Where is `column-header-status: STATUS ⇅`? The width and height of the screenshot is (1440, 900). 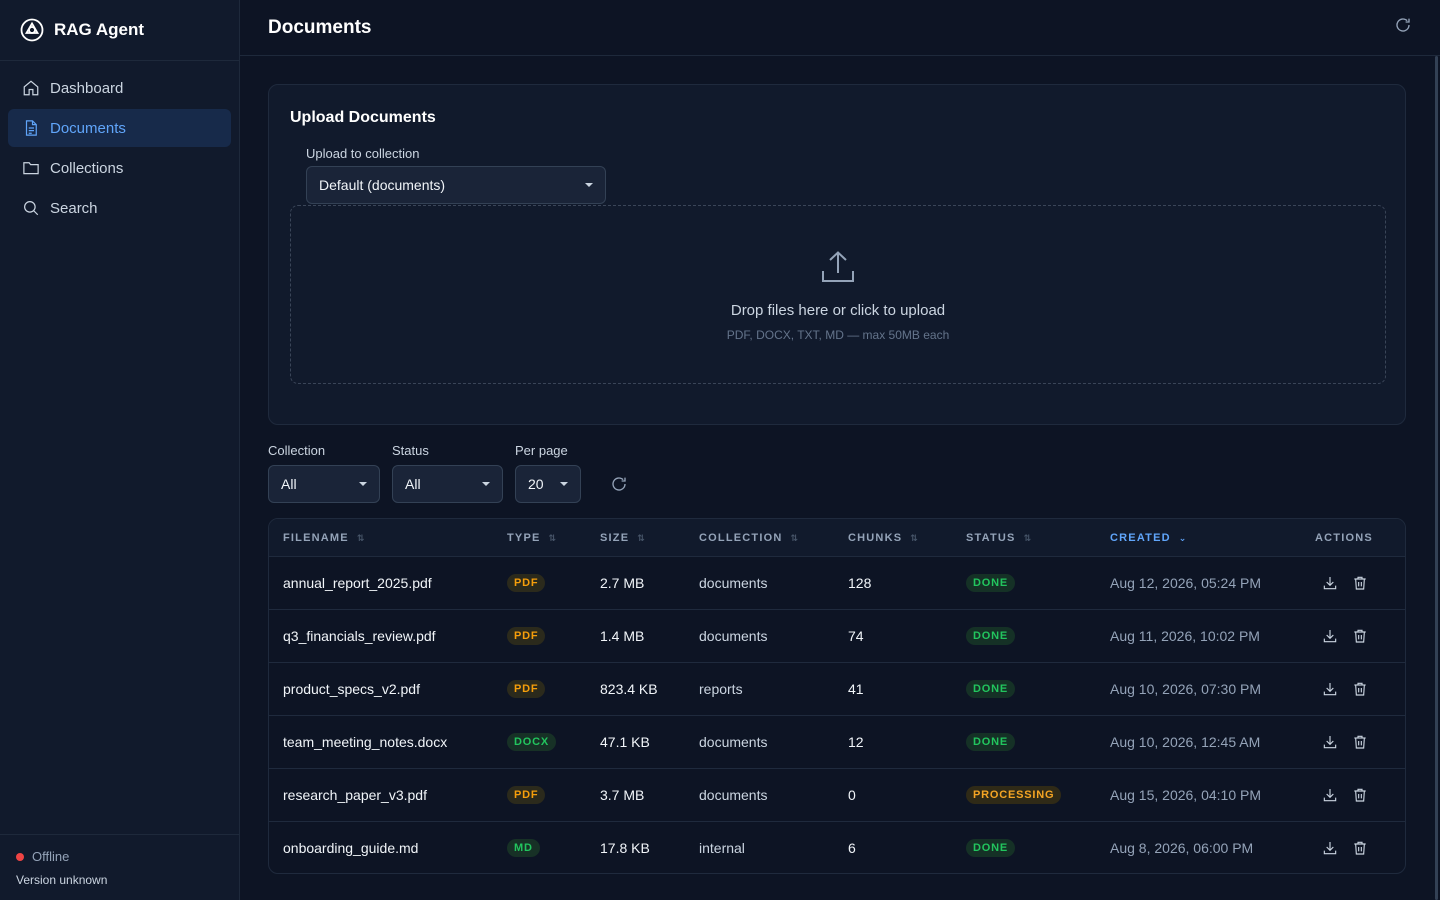 column-header-status: STATUS ⇅ is located at coordinates (999, 538).